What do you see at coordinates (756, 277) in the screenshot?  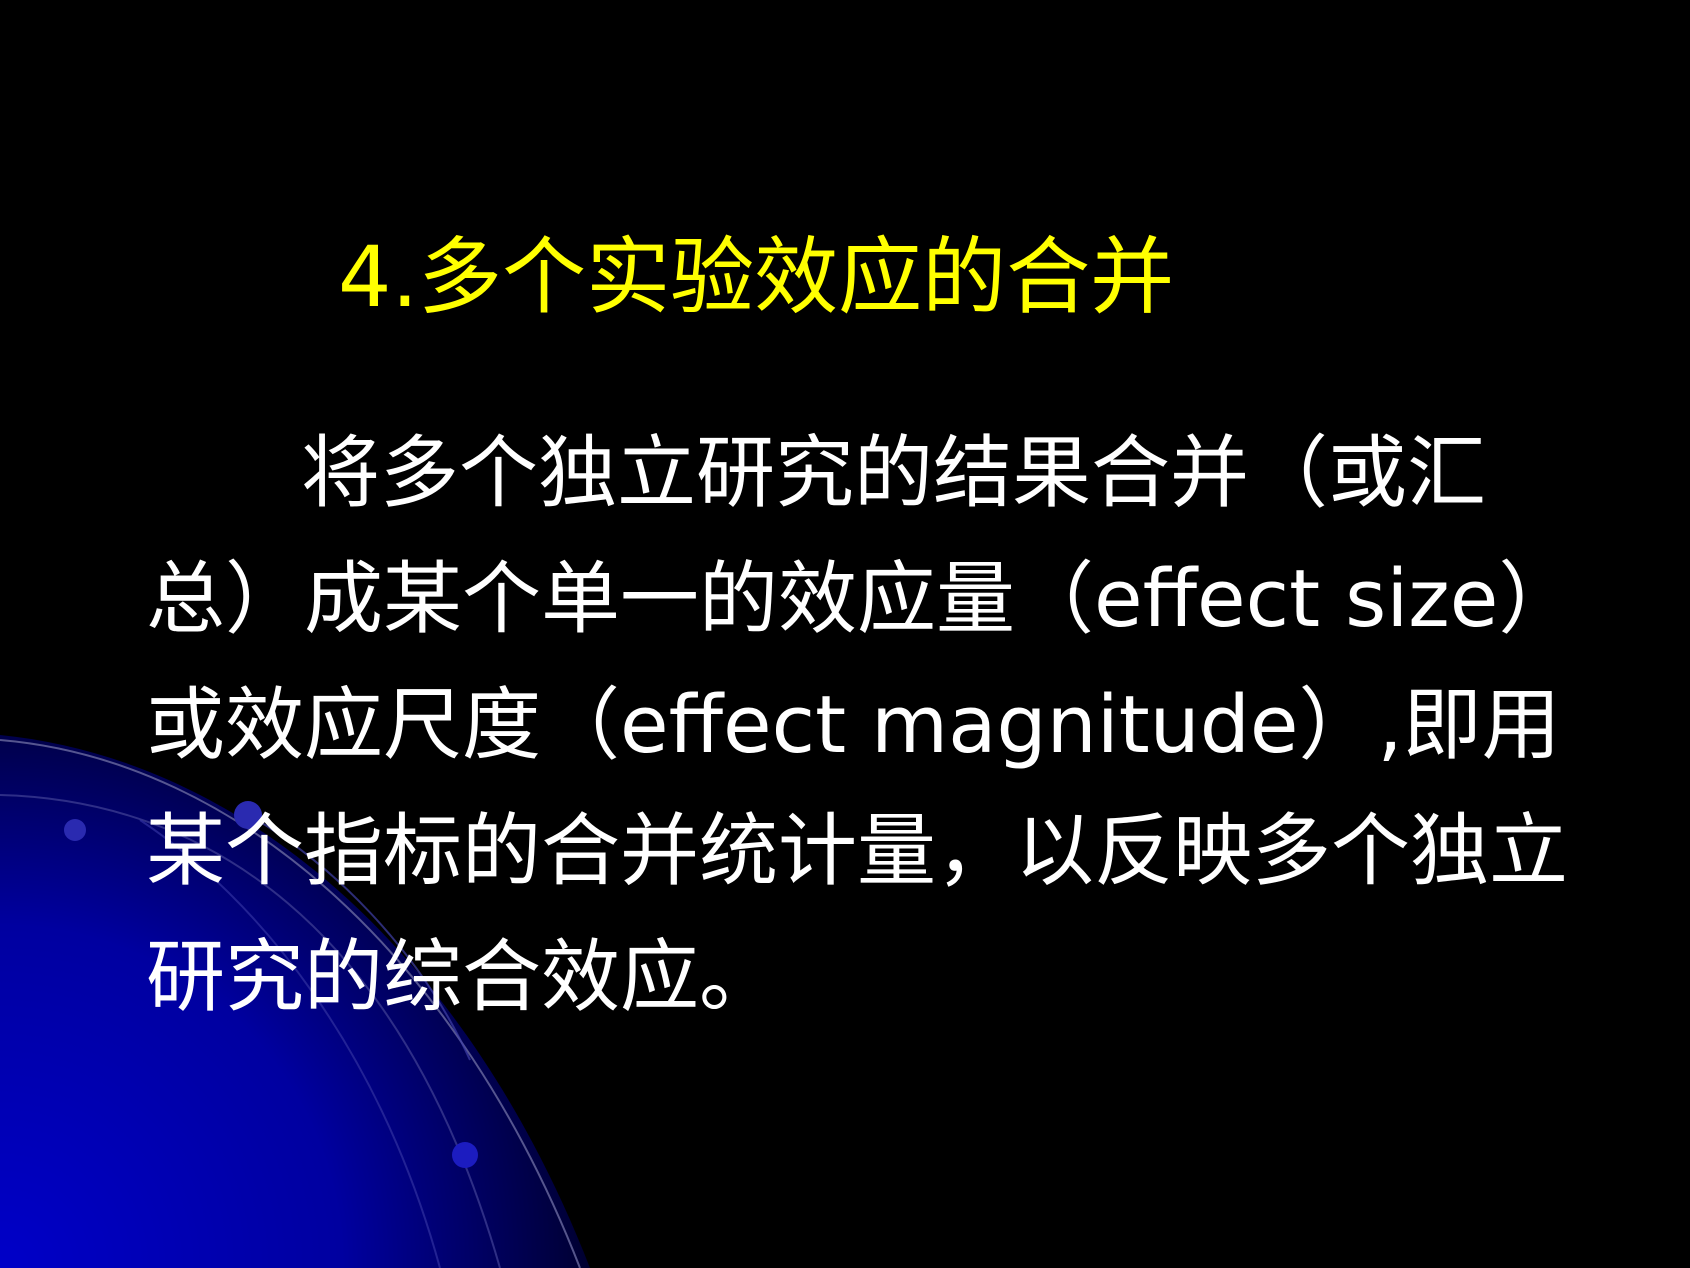 I see `slide-title: 4.多个实验效应的合并` at bounding box center [756, 277].